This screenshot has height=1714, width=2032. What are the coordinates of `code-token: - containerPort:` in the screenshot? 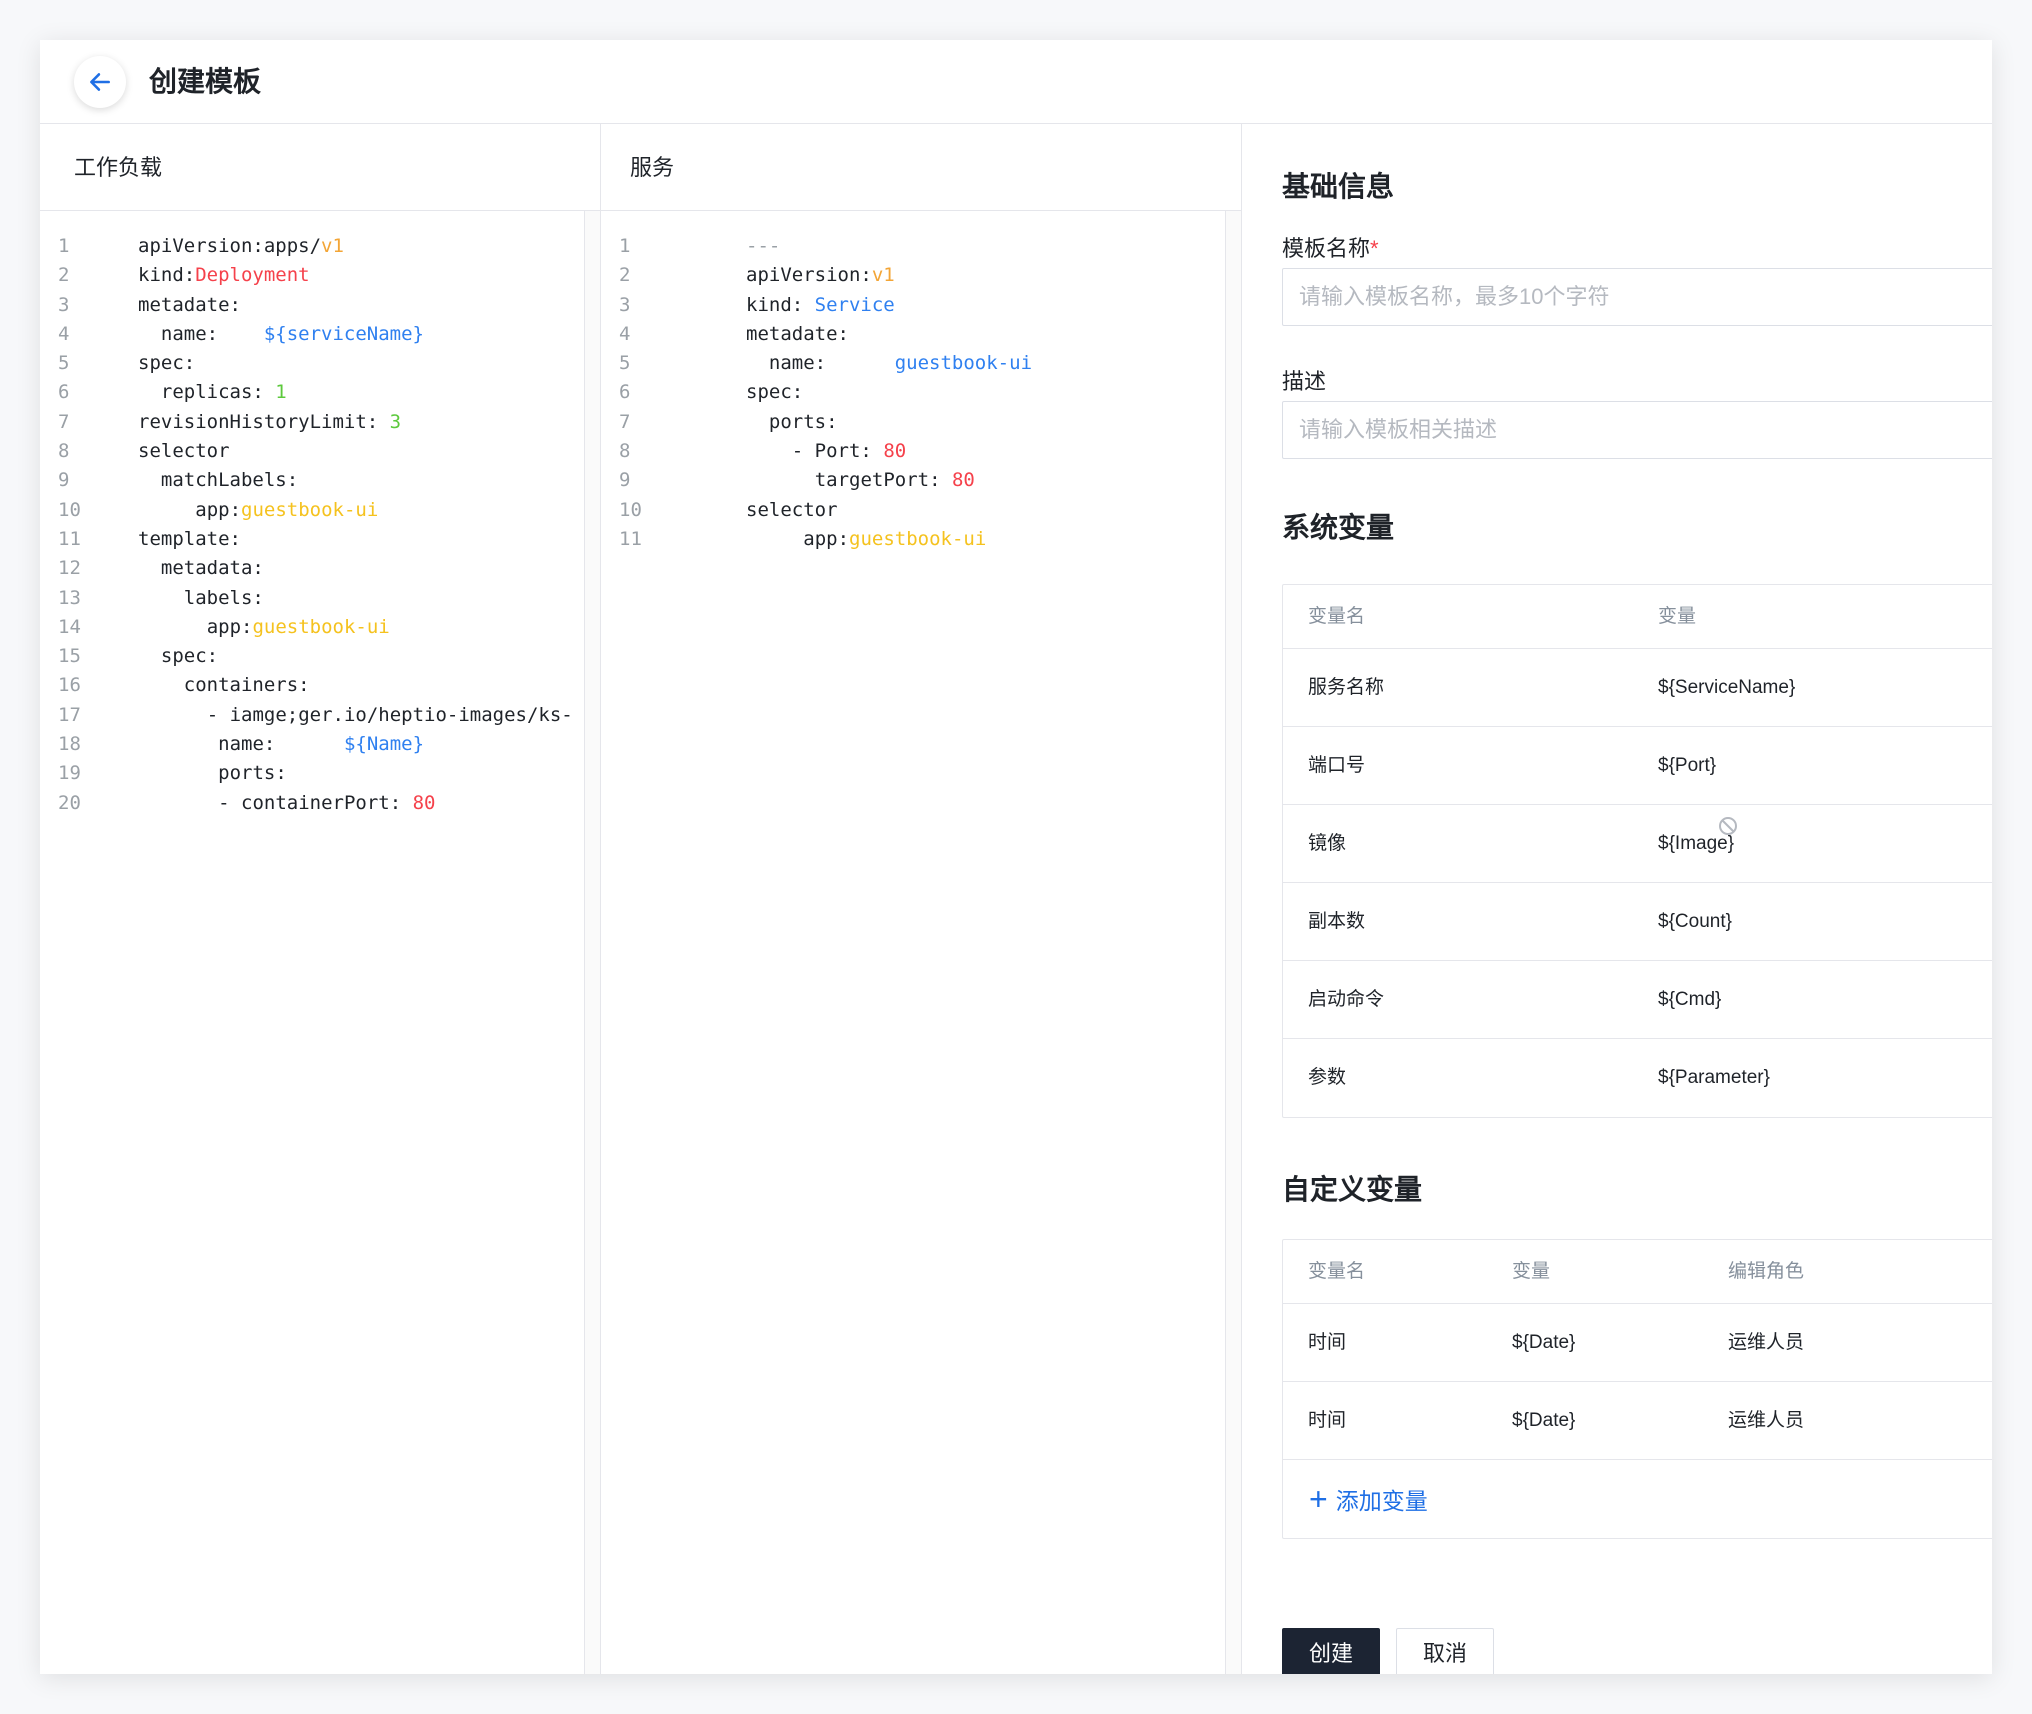 It's located at (315, 802).